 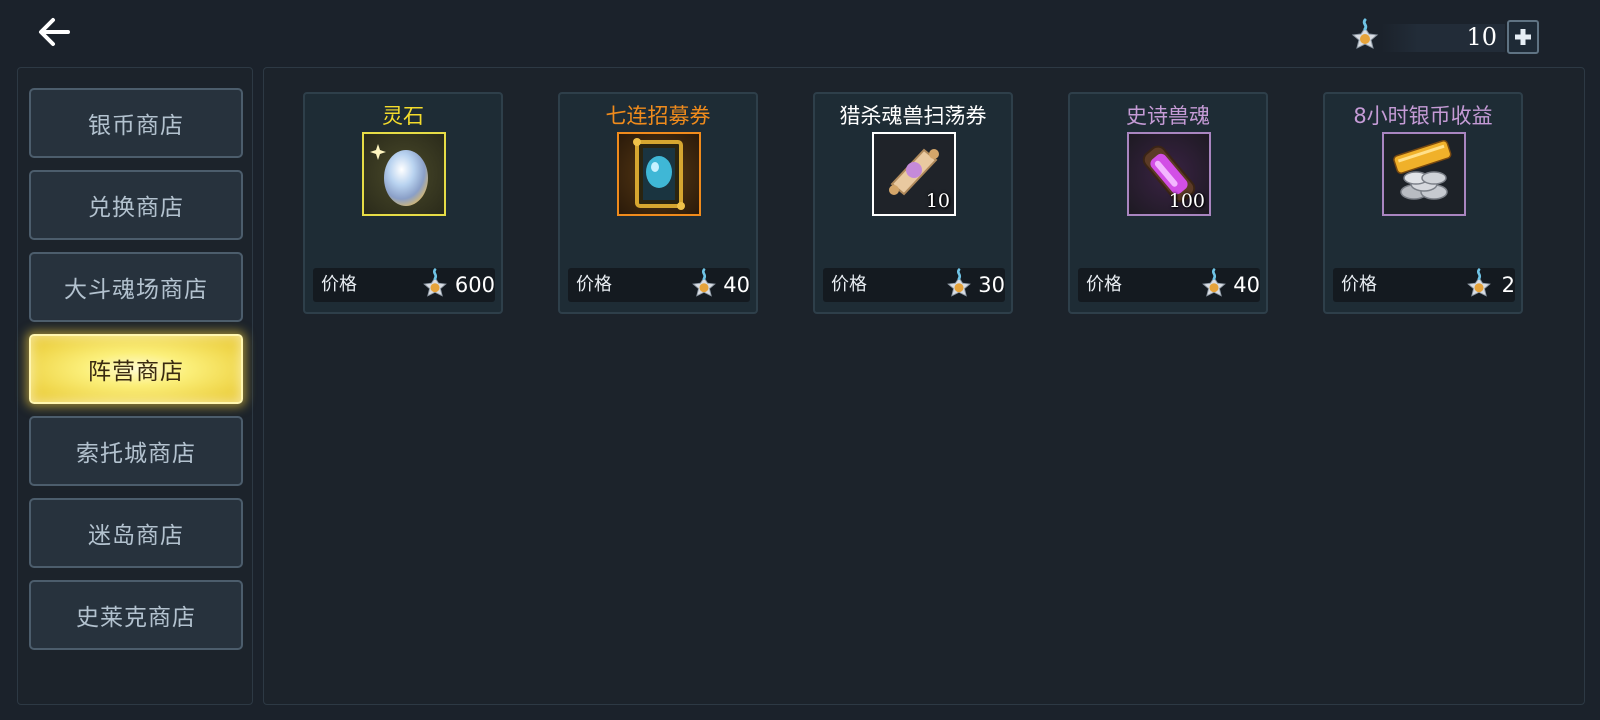 I want to click on recruit-card-icon, so click(x=659, y=174).